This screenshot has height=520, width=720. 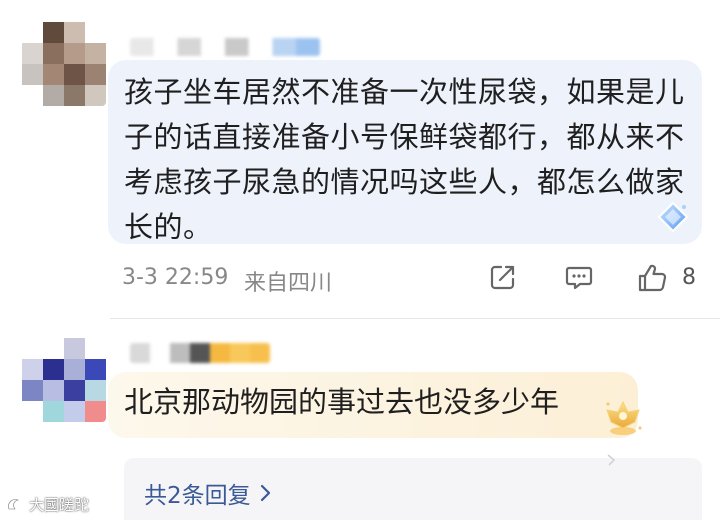 I want to click on comment-location: 来自四川, so click(x=288, y=283).